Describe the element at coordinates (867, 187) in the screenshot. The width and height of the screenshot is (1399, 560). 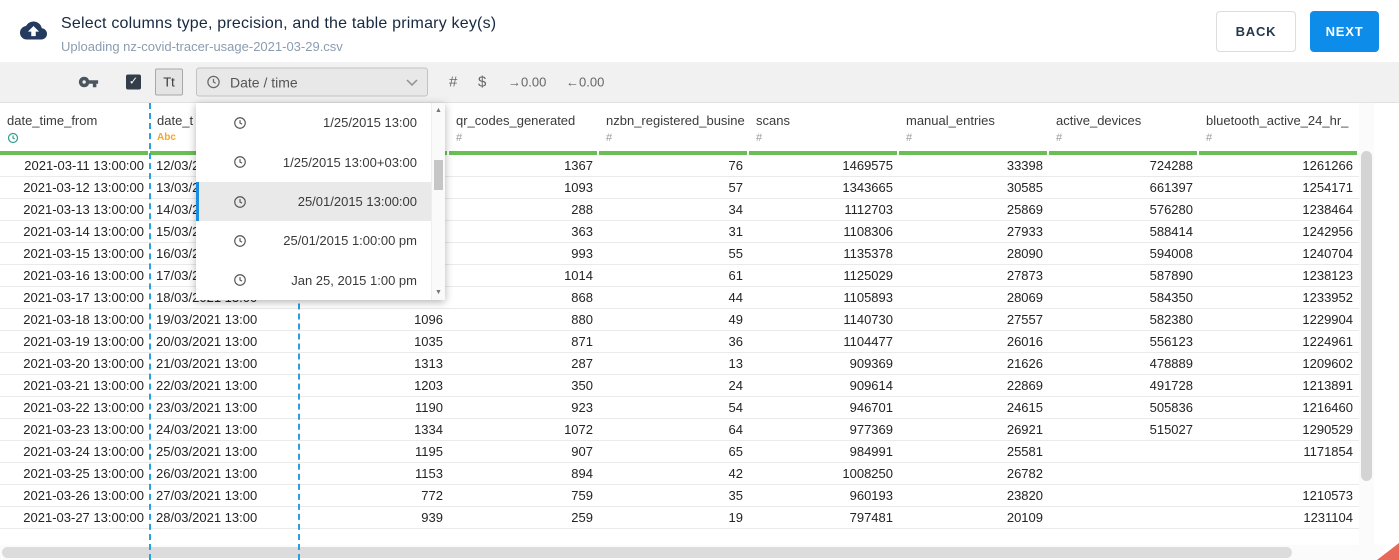
I see `table-cell: 1343665` at that location.